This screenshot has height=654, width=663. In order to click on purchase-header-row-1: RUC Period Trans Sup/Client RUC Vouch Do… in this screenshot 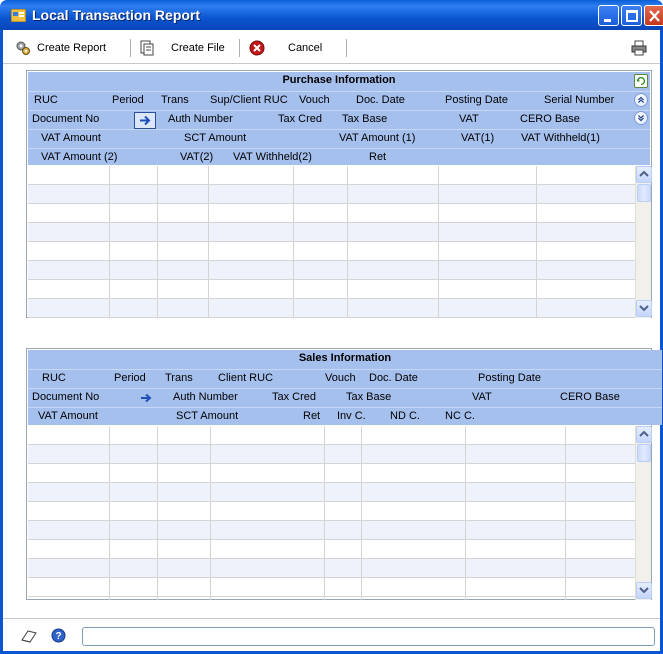, I will do `click(339, 100)`.